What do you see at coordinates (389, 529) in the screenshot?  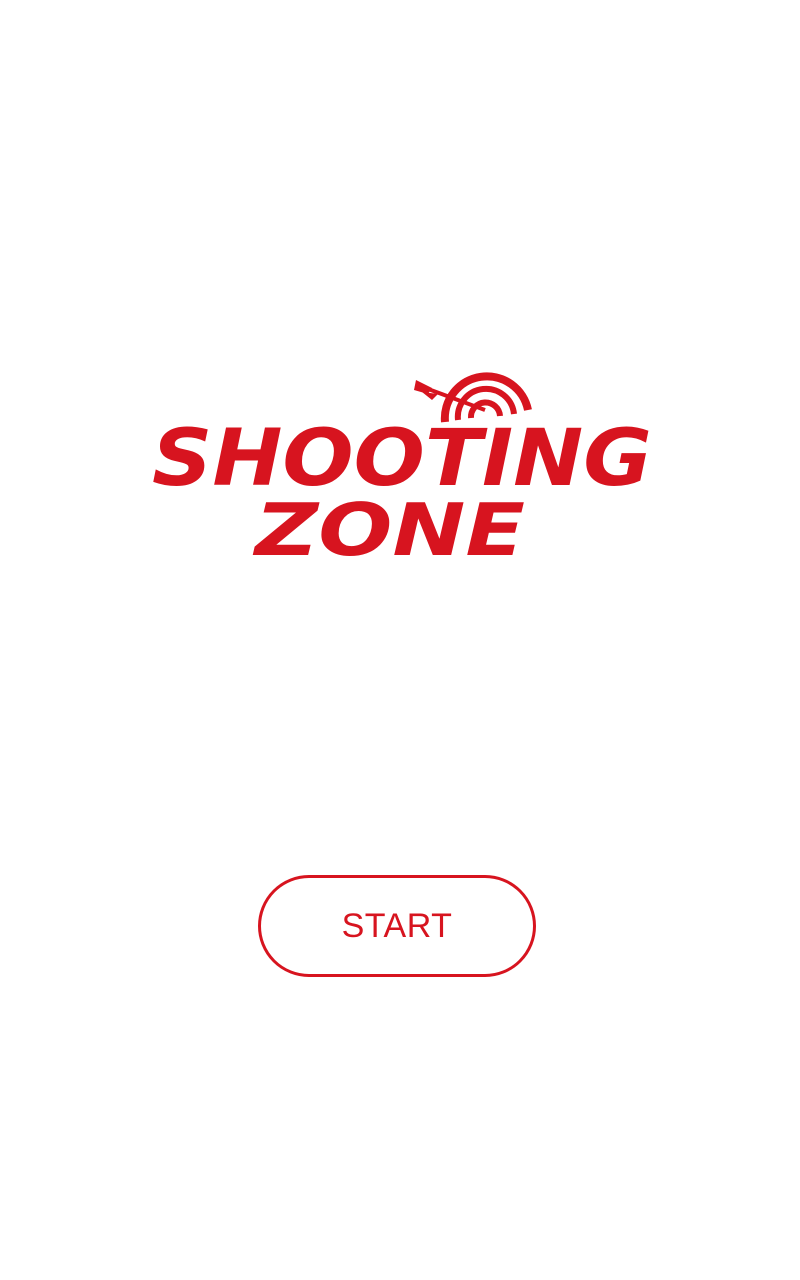 I see `logo-line2: ZONE` at bounding box center [389, 529].